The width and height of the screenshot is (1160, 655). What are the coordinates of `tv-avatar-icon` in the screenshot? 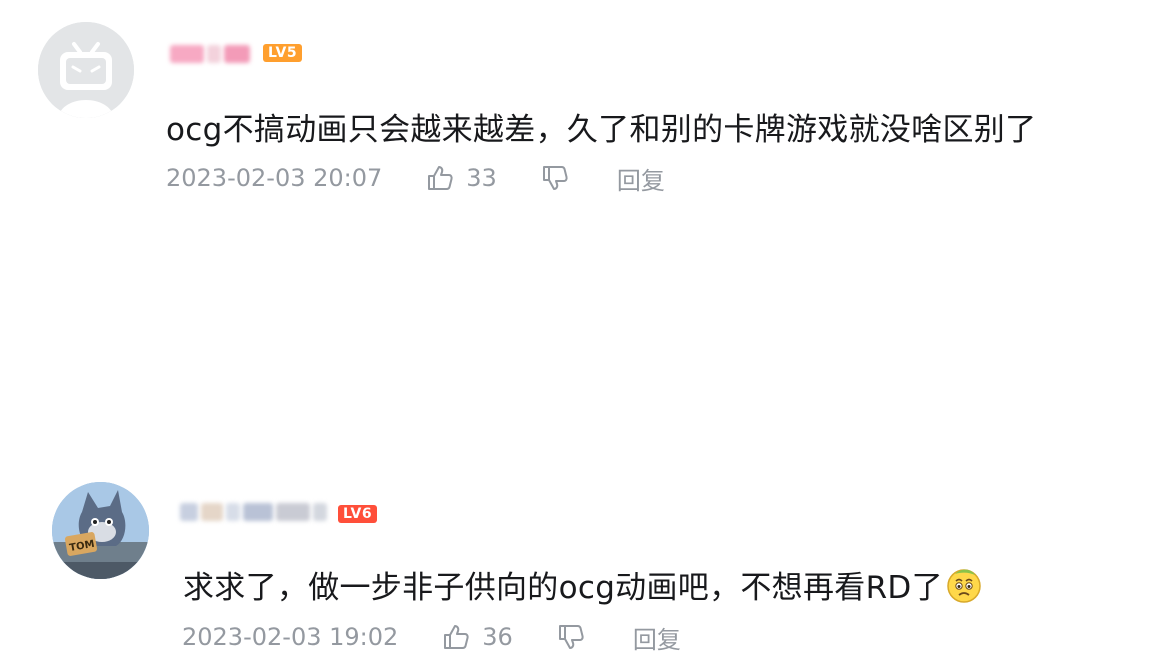 It's located at (86, 70).